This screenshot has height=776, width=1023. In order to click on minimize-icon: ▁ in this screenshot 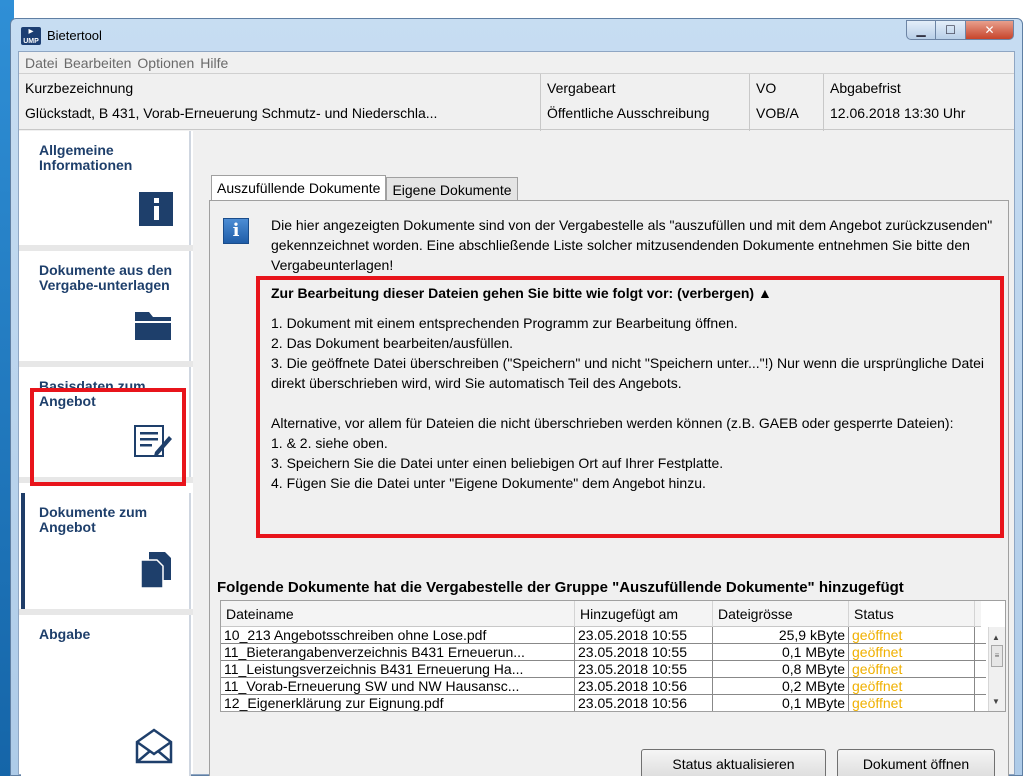, I will do `click(921, 30)`.